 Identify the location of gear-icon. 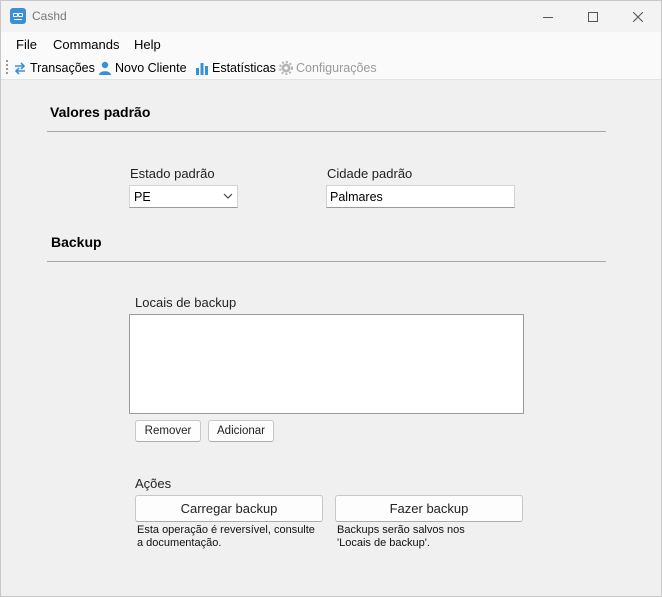
(286, 67).